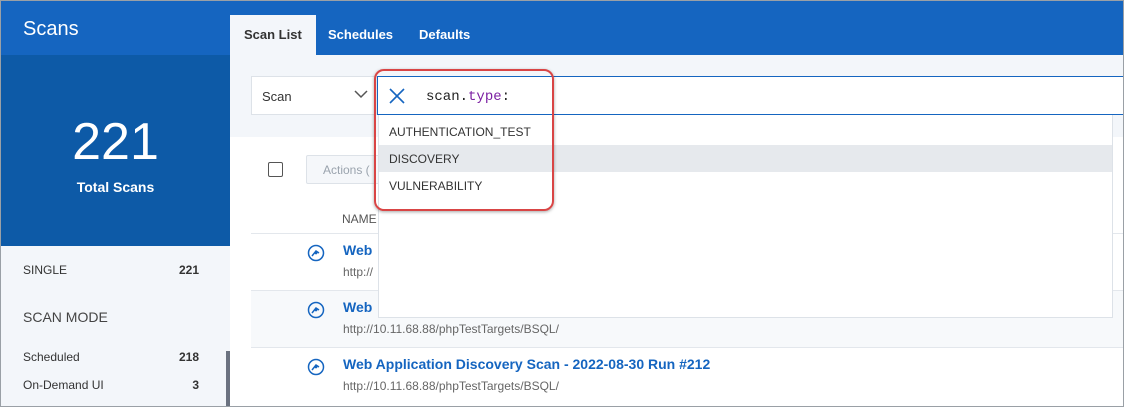  I want to click on column-header-name: NAME, so click(359, 219).